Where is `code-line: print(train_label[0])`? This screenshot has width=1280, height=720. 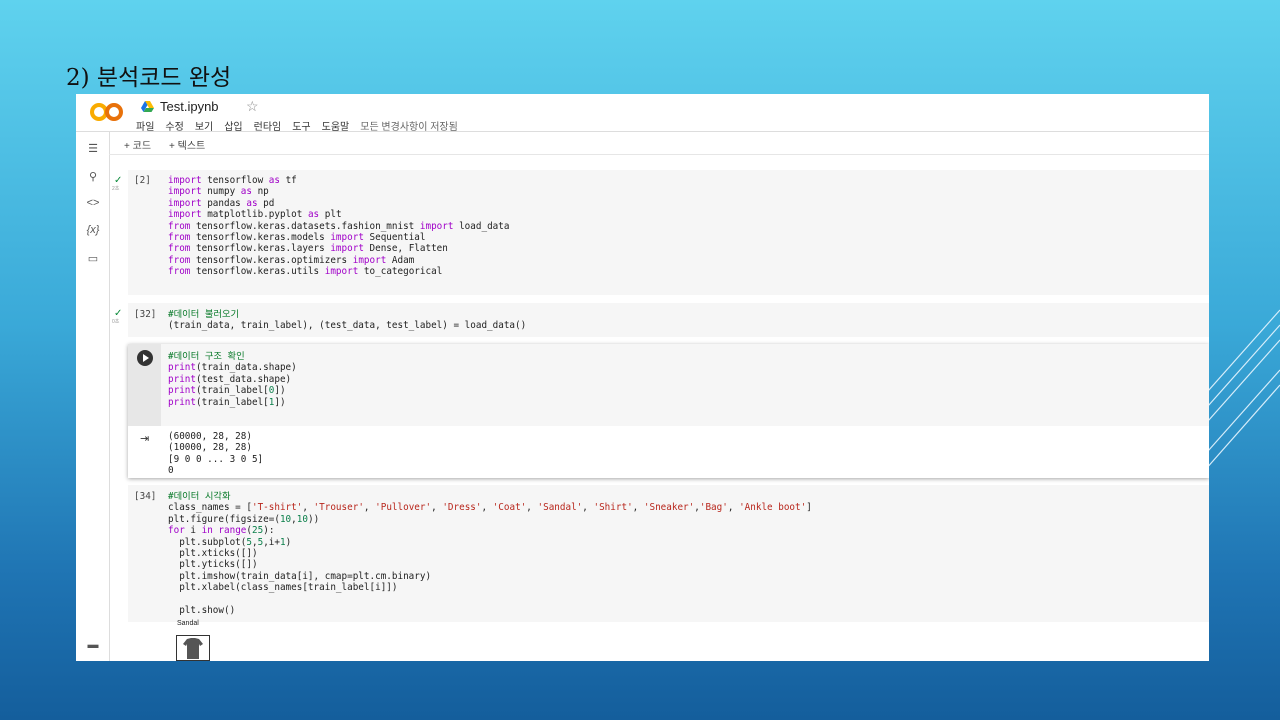 code-line: print(train_label[0]) is located at coordinates (227, 391).